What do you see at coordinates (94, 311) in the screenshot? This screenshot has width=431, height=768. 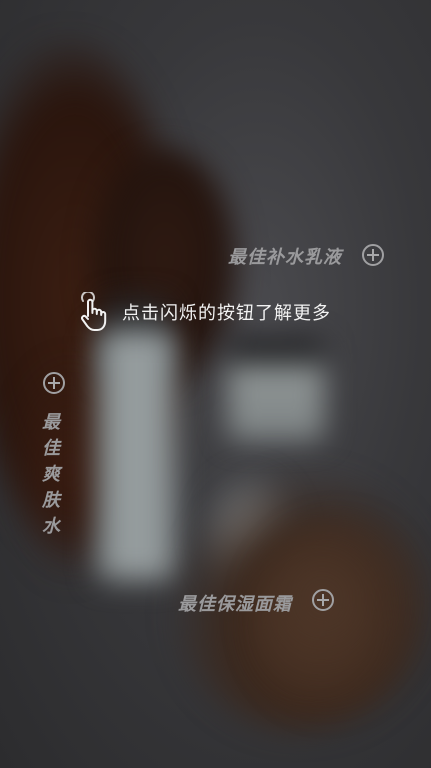 I see `tap-hand-icon` at bounding box center [94, 311].